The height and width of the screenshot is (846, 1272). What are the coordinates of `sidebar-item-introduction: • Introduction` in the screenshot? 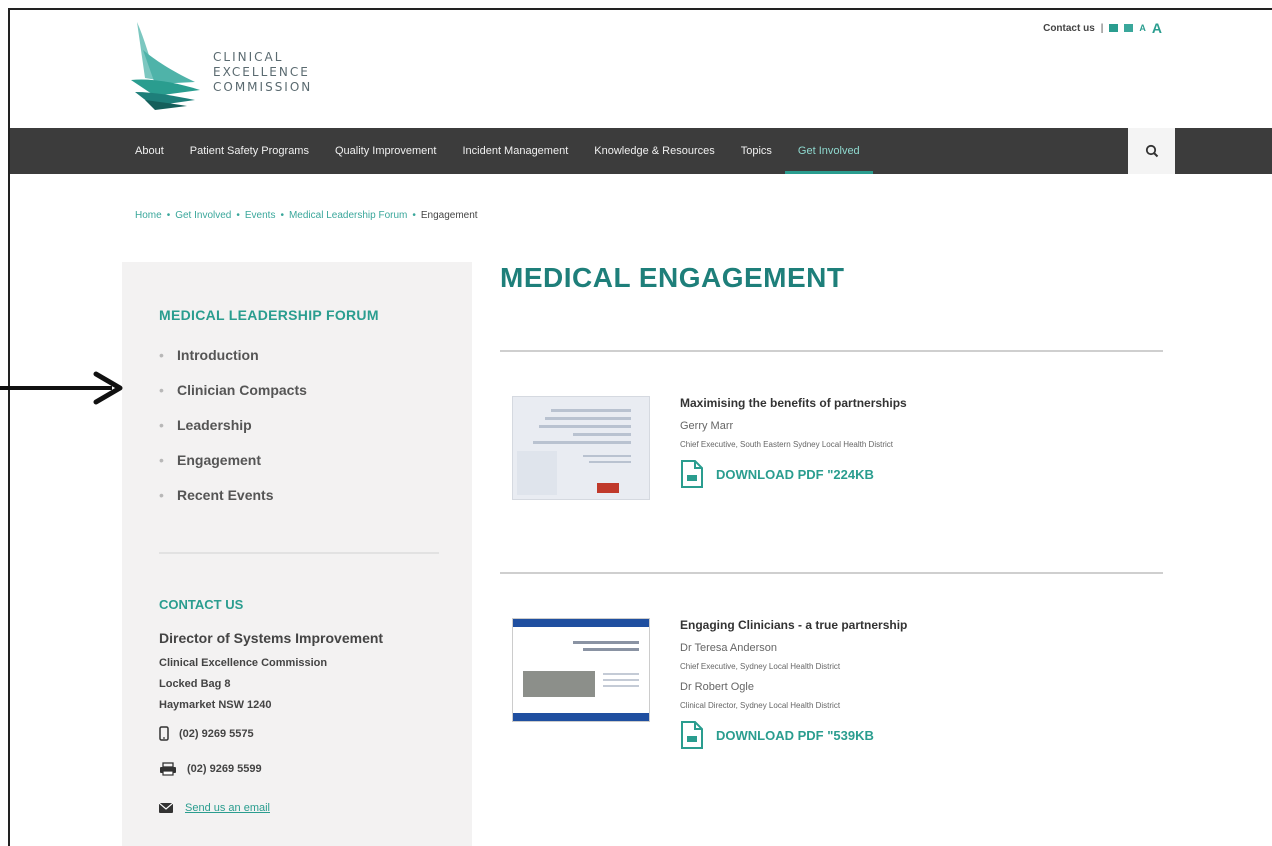 It's located at (233, 364).